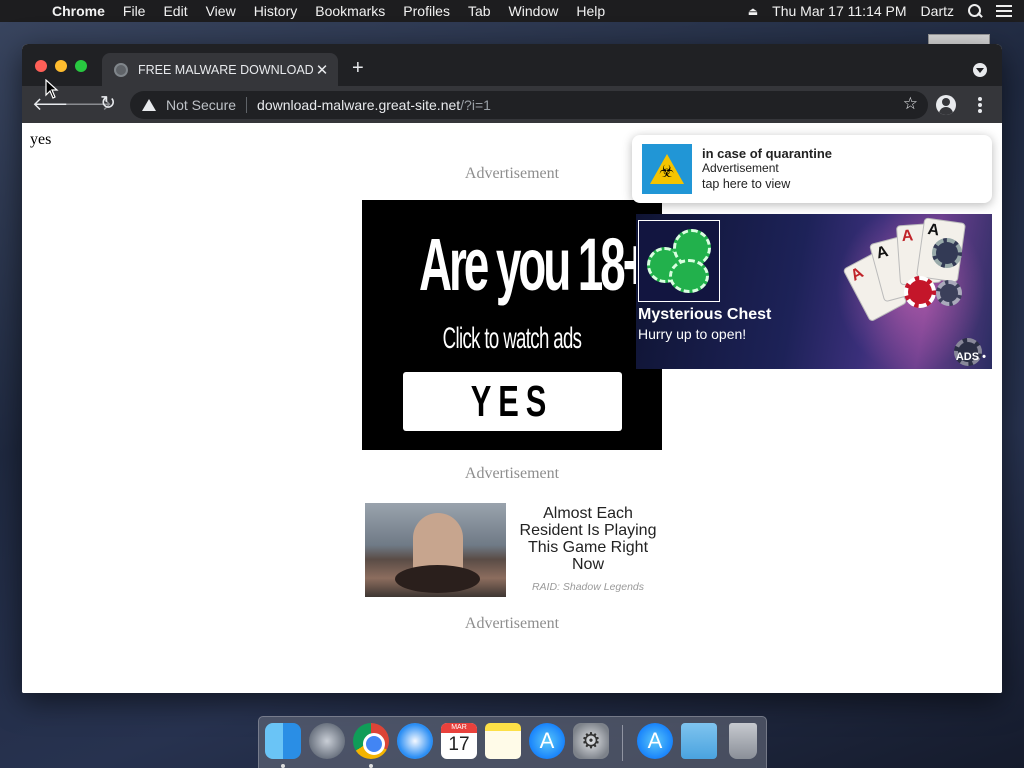 Image resolution: width=1024 pixels, height=768 pixels. What do you see at coordinates (459, 728) in the screenshot?
I see `calendar-month: MAR` at bounding box center [459, 728].